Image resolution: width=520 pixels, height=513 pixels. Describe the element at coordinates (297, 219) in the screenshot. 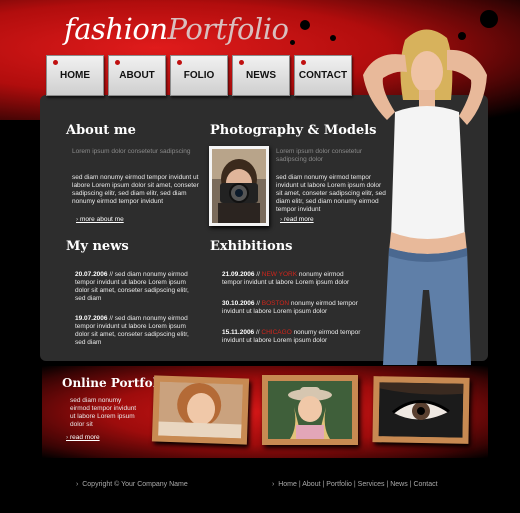

I see `photography-read-more-link: read more` at that location.